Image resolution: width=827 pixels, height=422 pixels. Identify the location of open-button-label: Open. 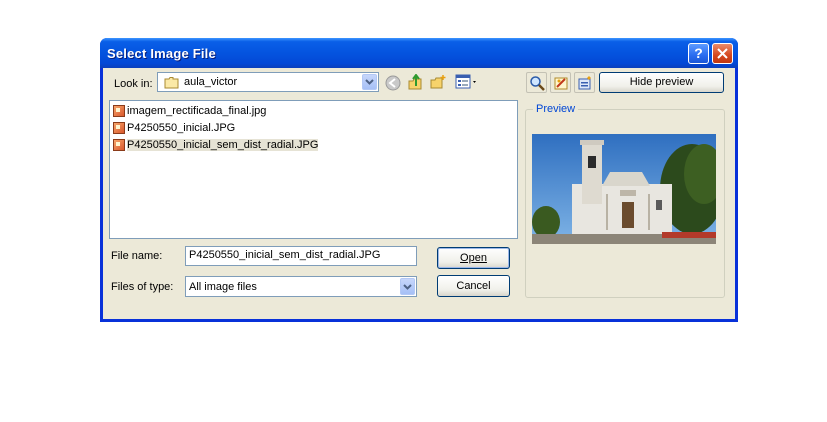
(473, 258).